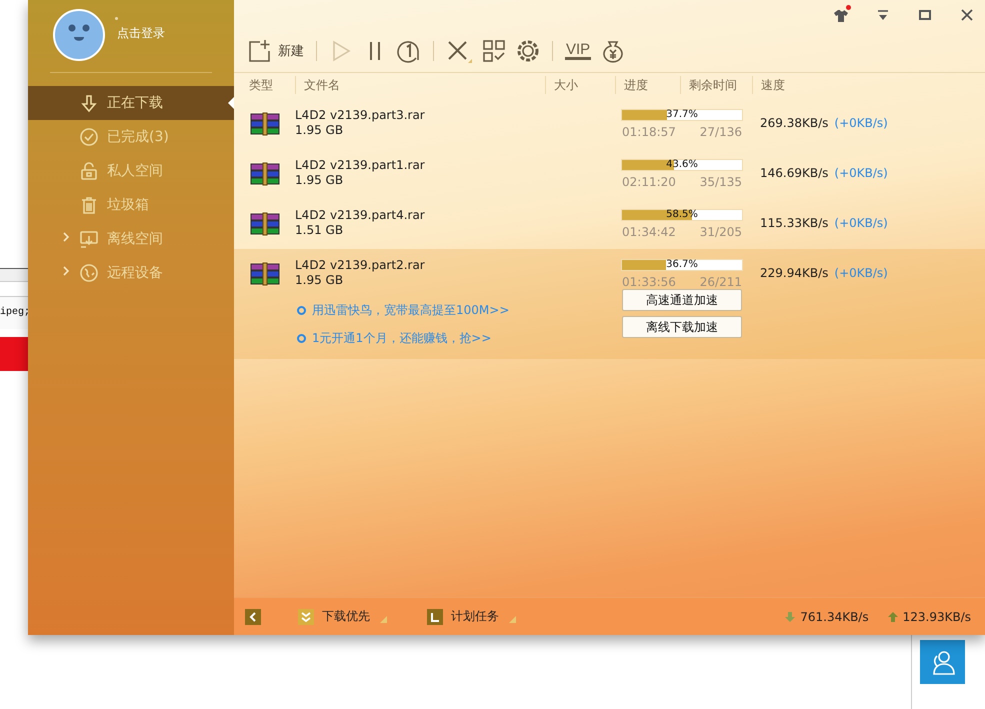 Image resolution: width=985 pixels, height=709 pixels. I want to click on chevron-left-icon, so click(253, 616).